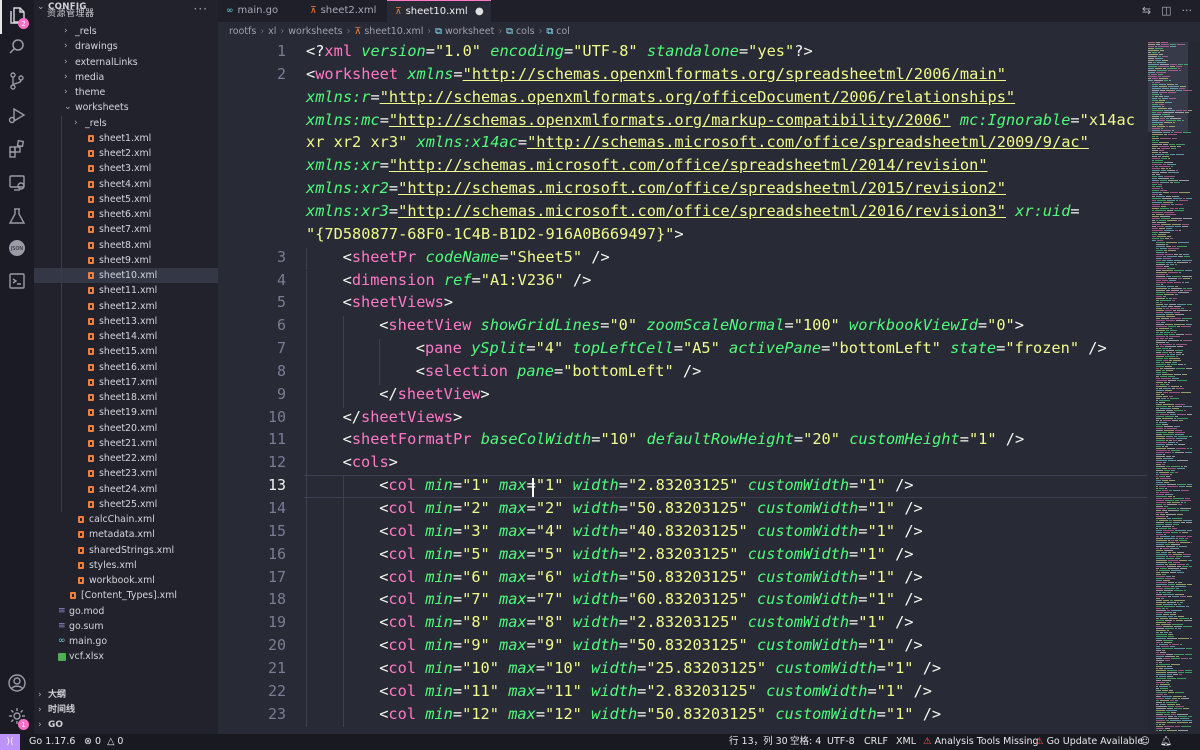 This screenshot has width=1200, height=750. I want to click on file-item: calcChain.xml, so click(126, 519).